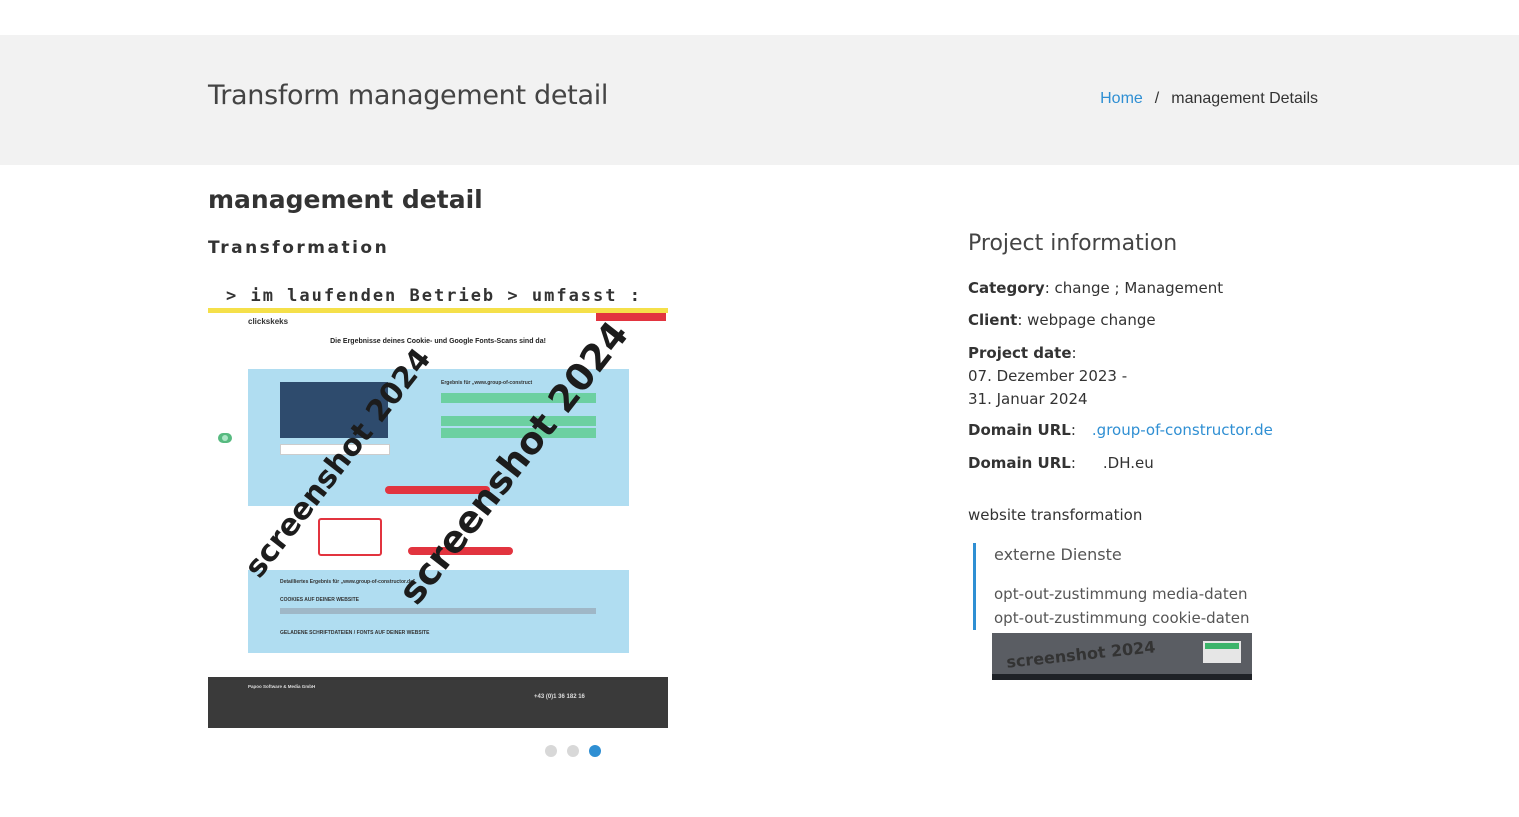 This screenshot has height=817, width=1519. Describe the element at coordinates (268, 321) in the screenshot. I see `screenshot-logo: clickskeks` at that location.